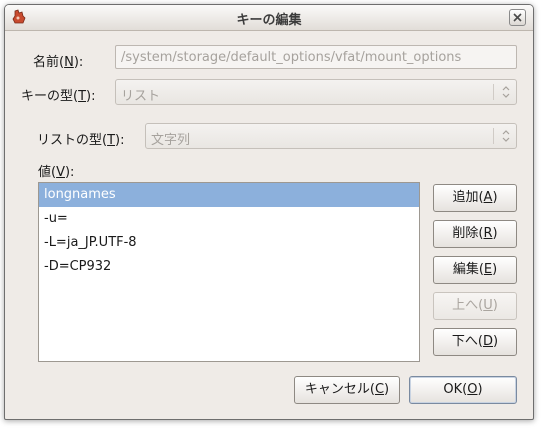 Image resolution: width=542 pixels, height=429 pixels. What do you see at coordinates (331, 136) in the screenshot?
I see `list-type-combo: 文字列` at bounding box center [331, 136].